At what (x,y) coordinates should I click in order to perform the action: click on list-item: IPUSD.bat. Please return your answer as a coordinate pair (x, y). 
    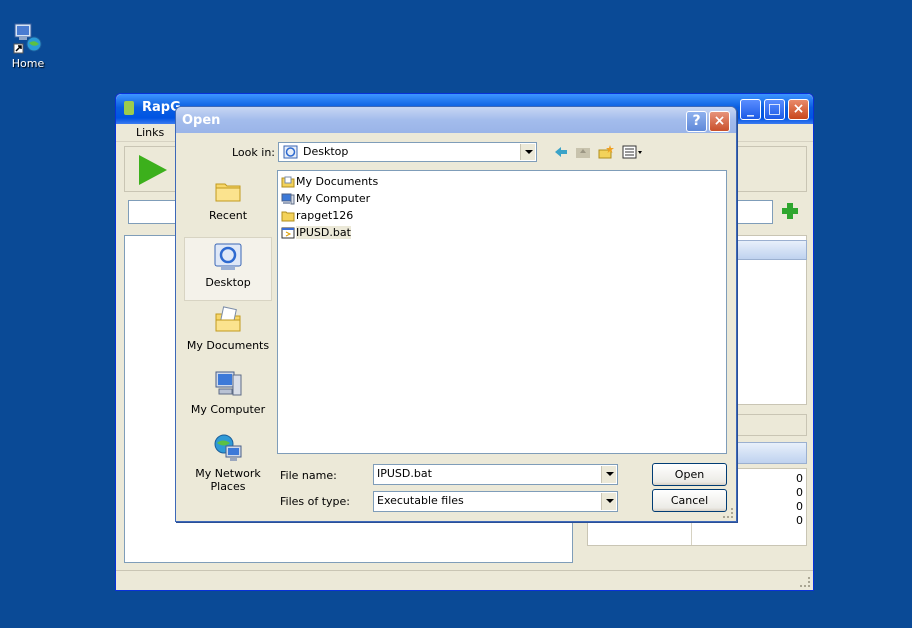
    Looking at the image, I should click on (316, 233).